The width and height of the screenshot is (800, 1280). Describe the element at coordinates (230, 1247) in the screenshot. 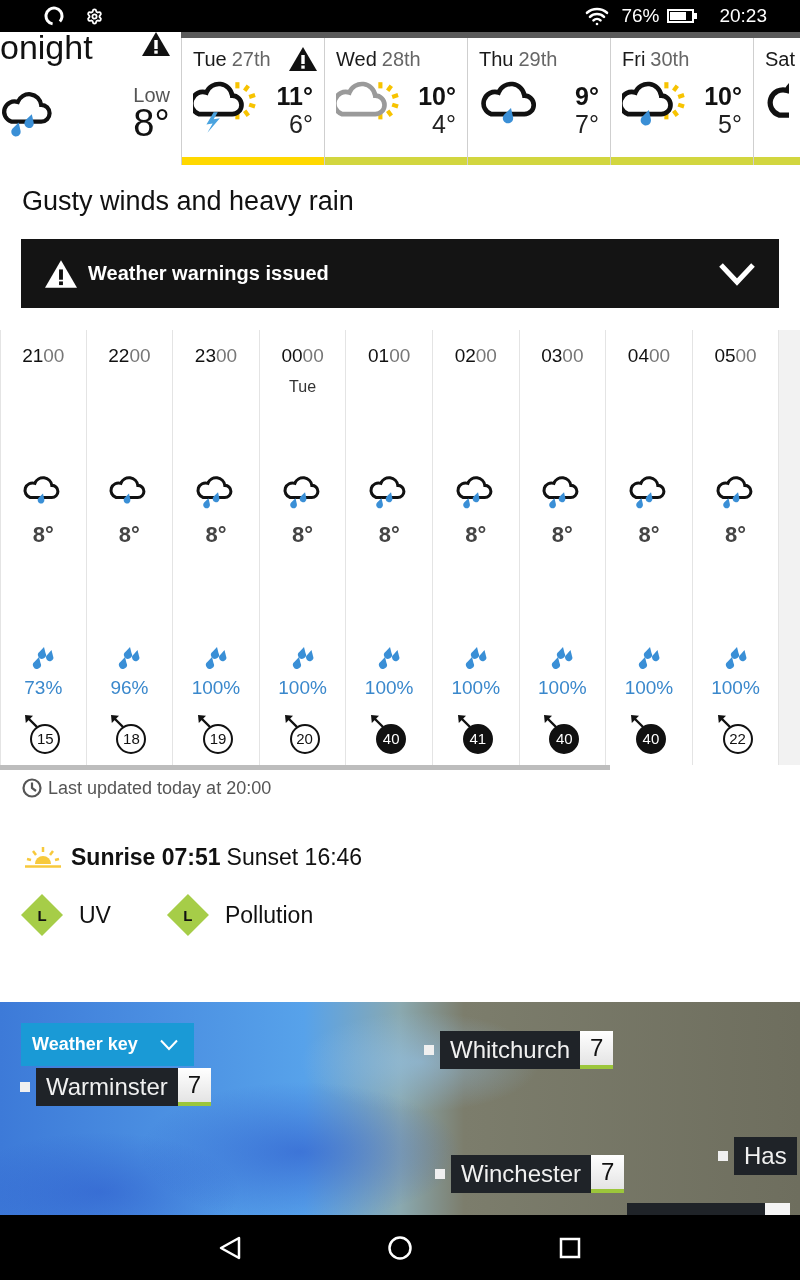

I see `back-button` at that location.